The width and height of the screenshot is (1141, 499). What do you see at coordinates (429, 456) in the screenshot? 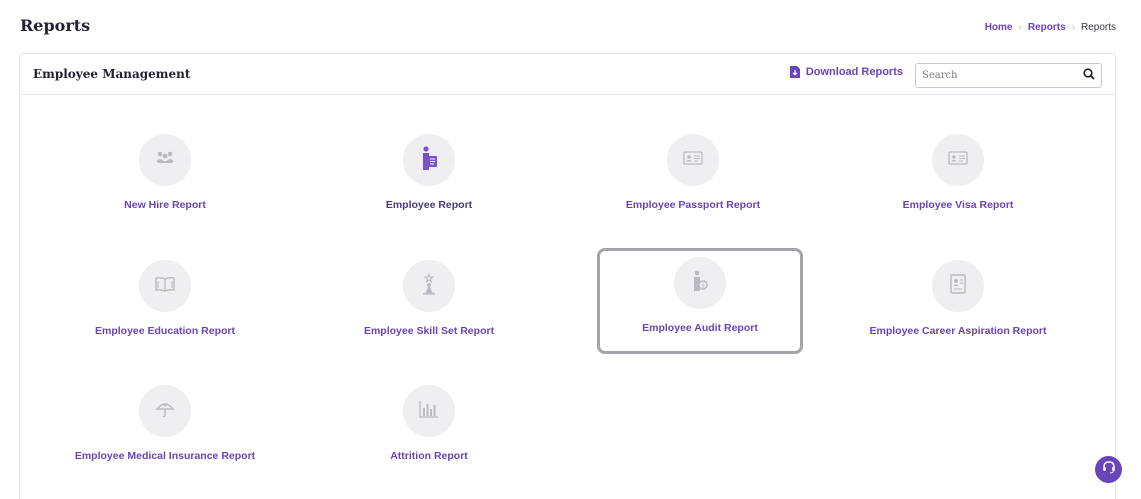
I see `tile-label: Attrition Report` at bounding box center [429, 456].